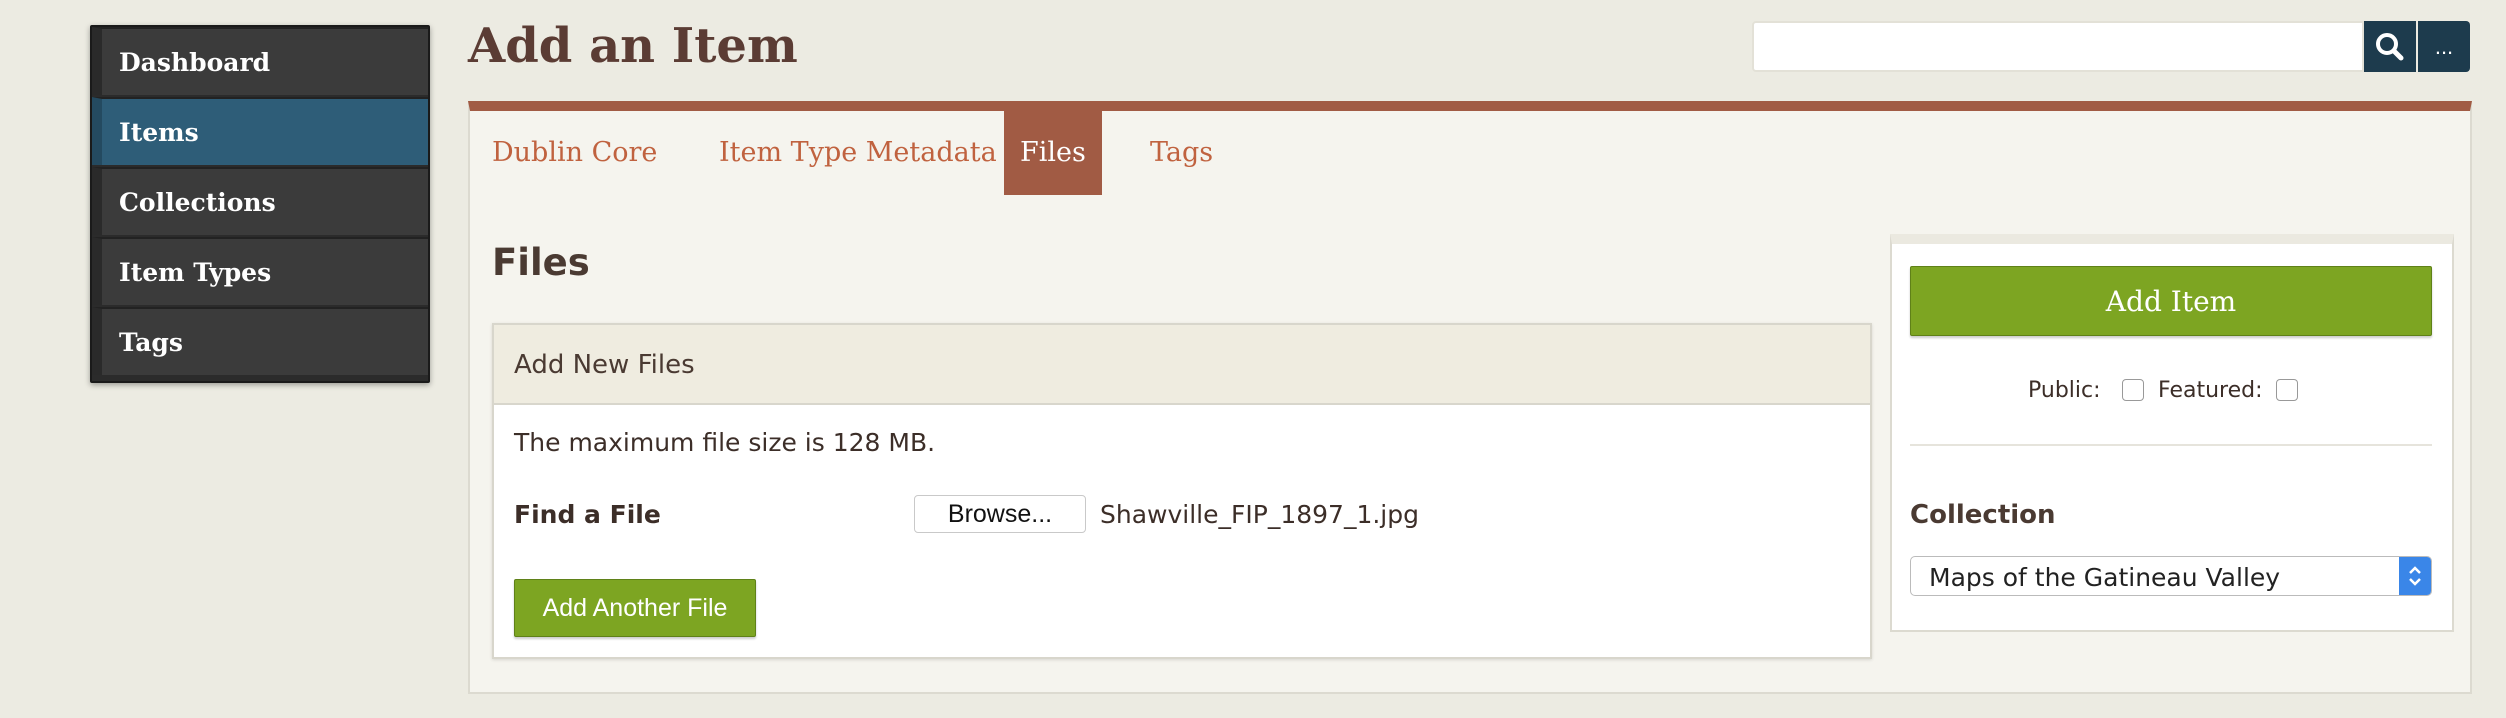 This screenshot has height=718, width=2506. Describe the element at coordinates (2058, 46) in the screenshot. I see `search-input` at that location.